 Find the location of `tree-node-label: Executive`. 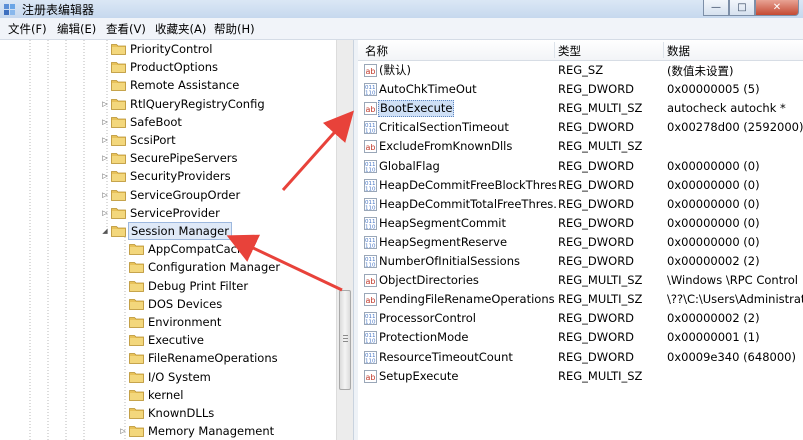

tree-node-label: Executive is located at coordinates (176, 340).